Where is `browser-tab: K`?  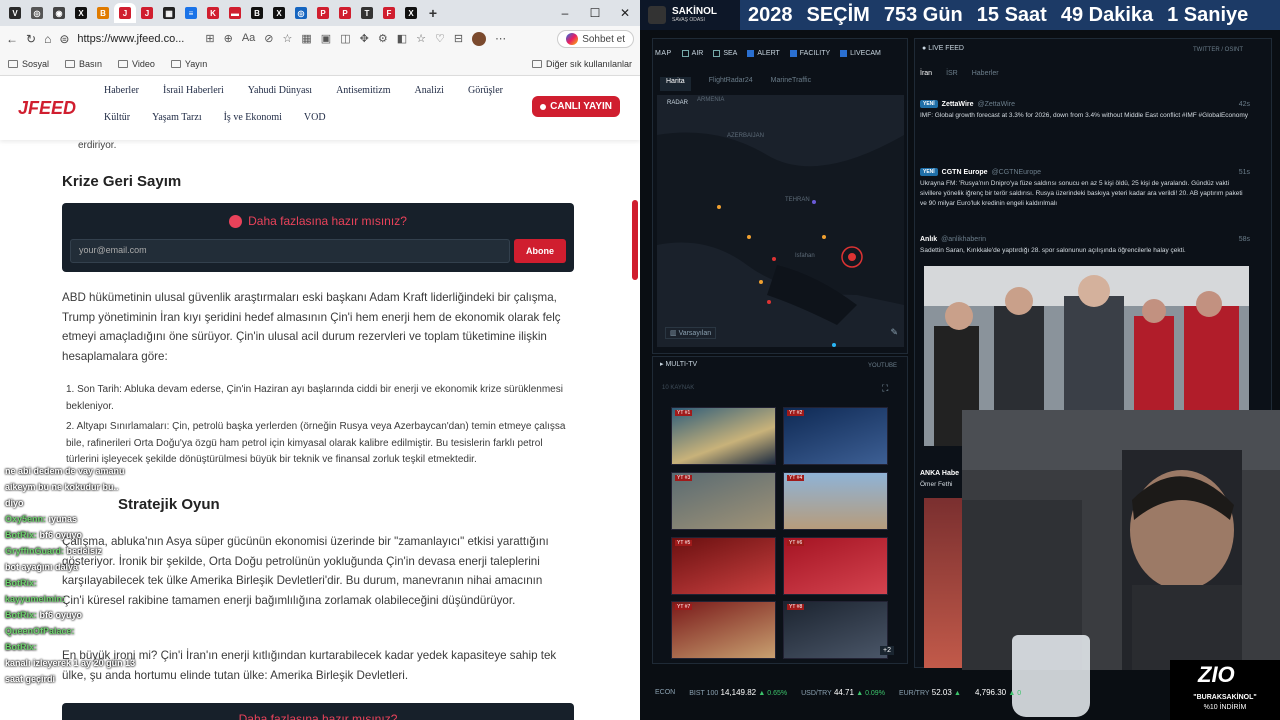
browser-tab: K is located at coordinates (213, 13).